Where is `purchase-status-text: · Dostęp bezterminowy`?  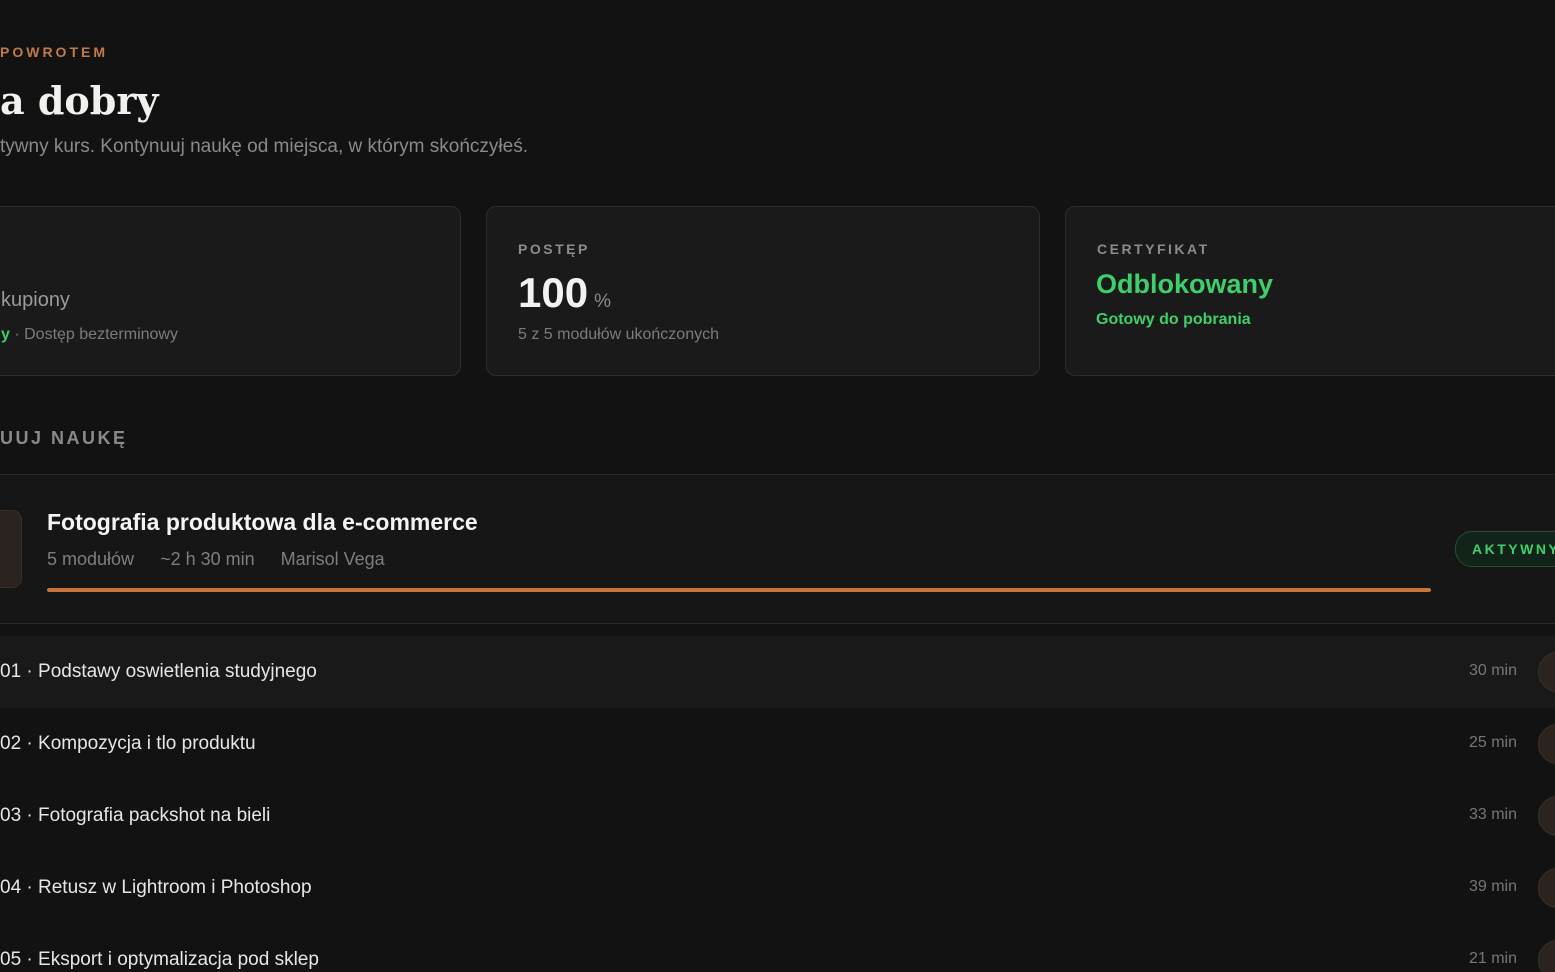
purchase-status-text: · Dostęp bezterminowy is located at coordinates (93, 334).